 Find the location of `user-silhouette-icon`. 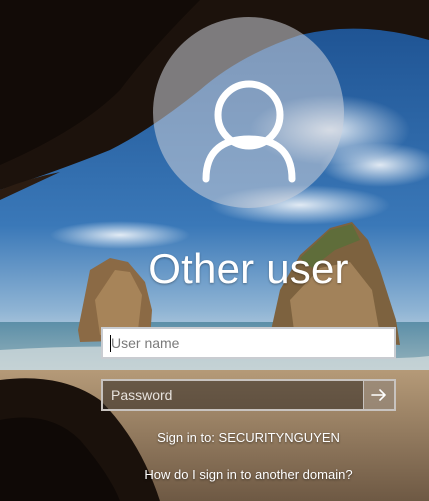

user-silhouette-icon is located at coordinates (249, 131).